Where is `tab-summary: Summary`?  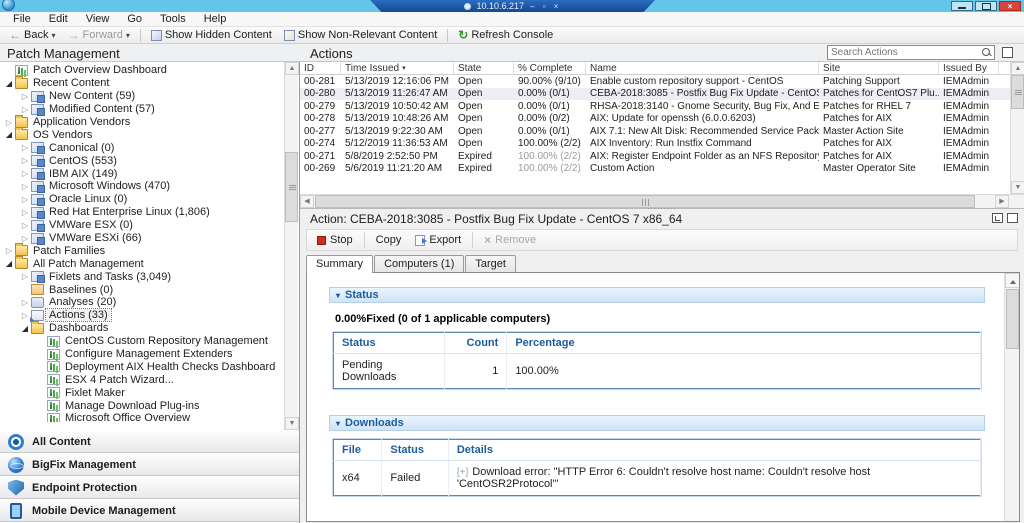
tab-summary: Summary is located at coordinates (340, 264).